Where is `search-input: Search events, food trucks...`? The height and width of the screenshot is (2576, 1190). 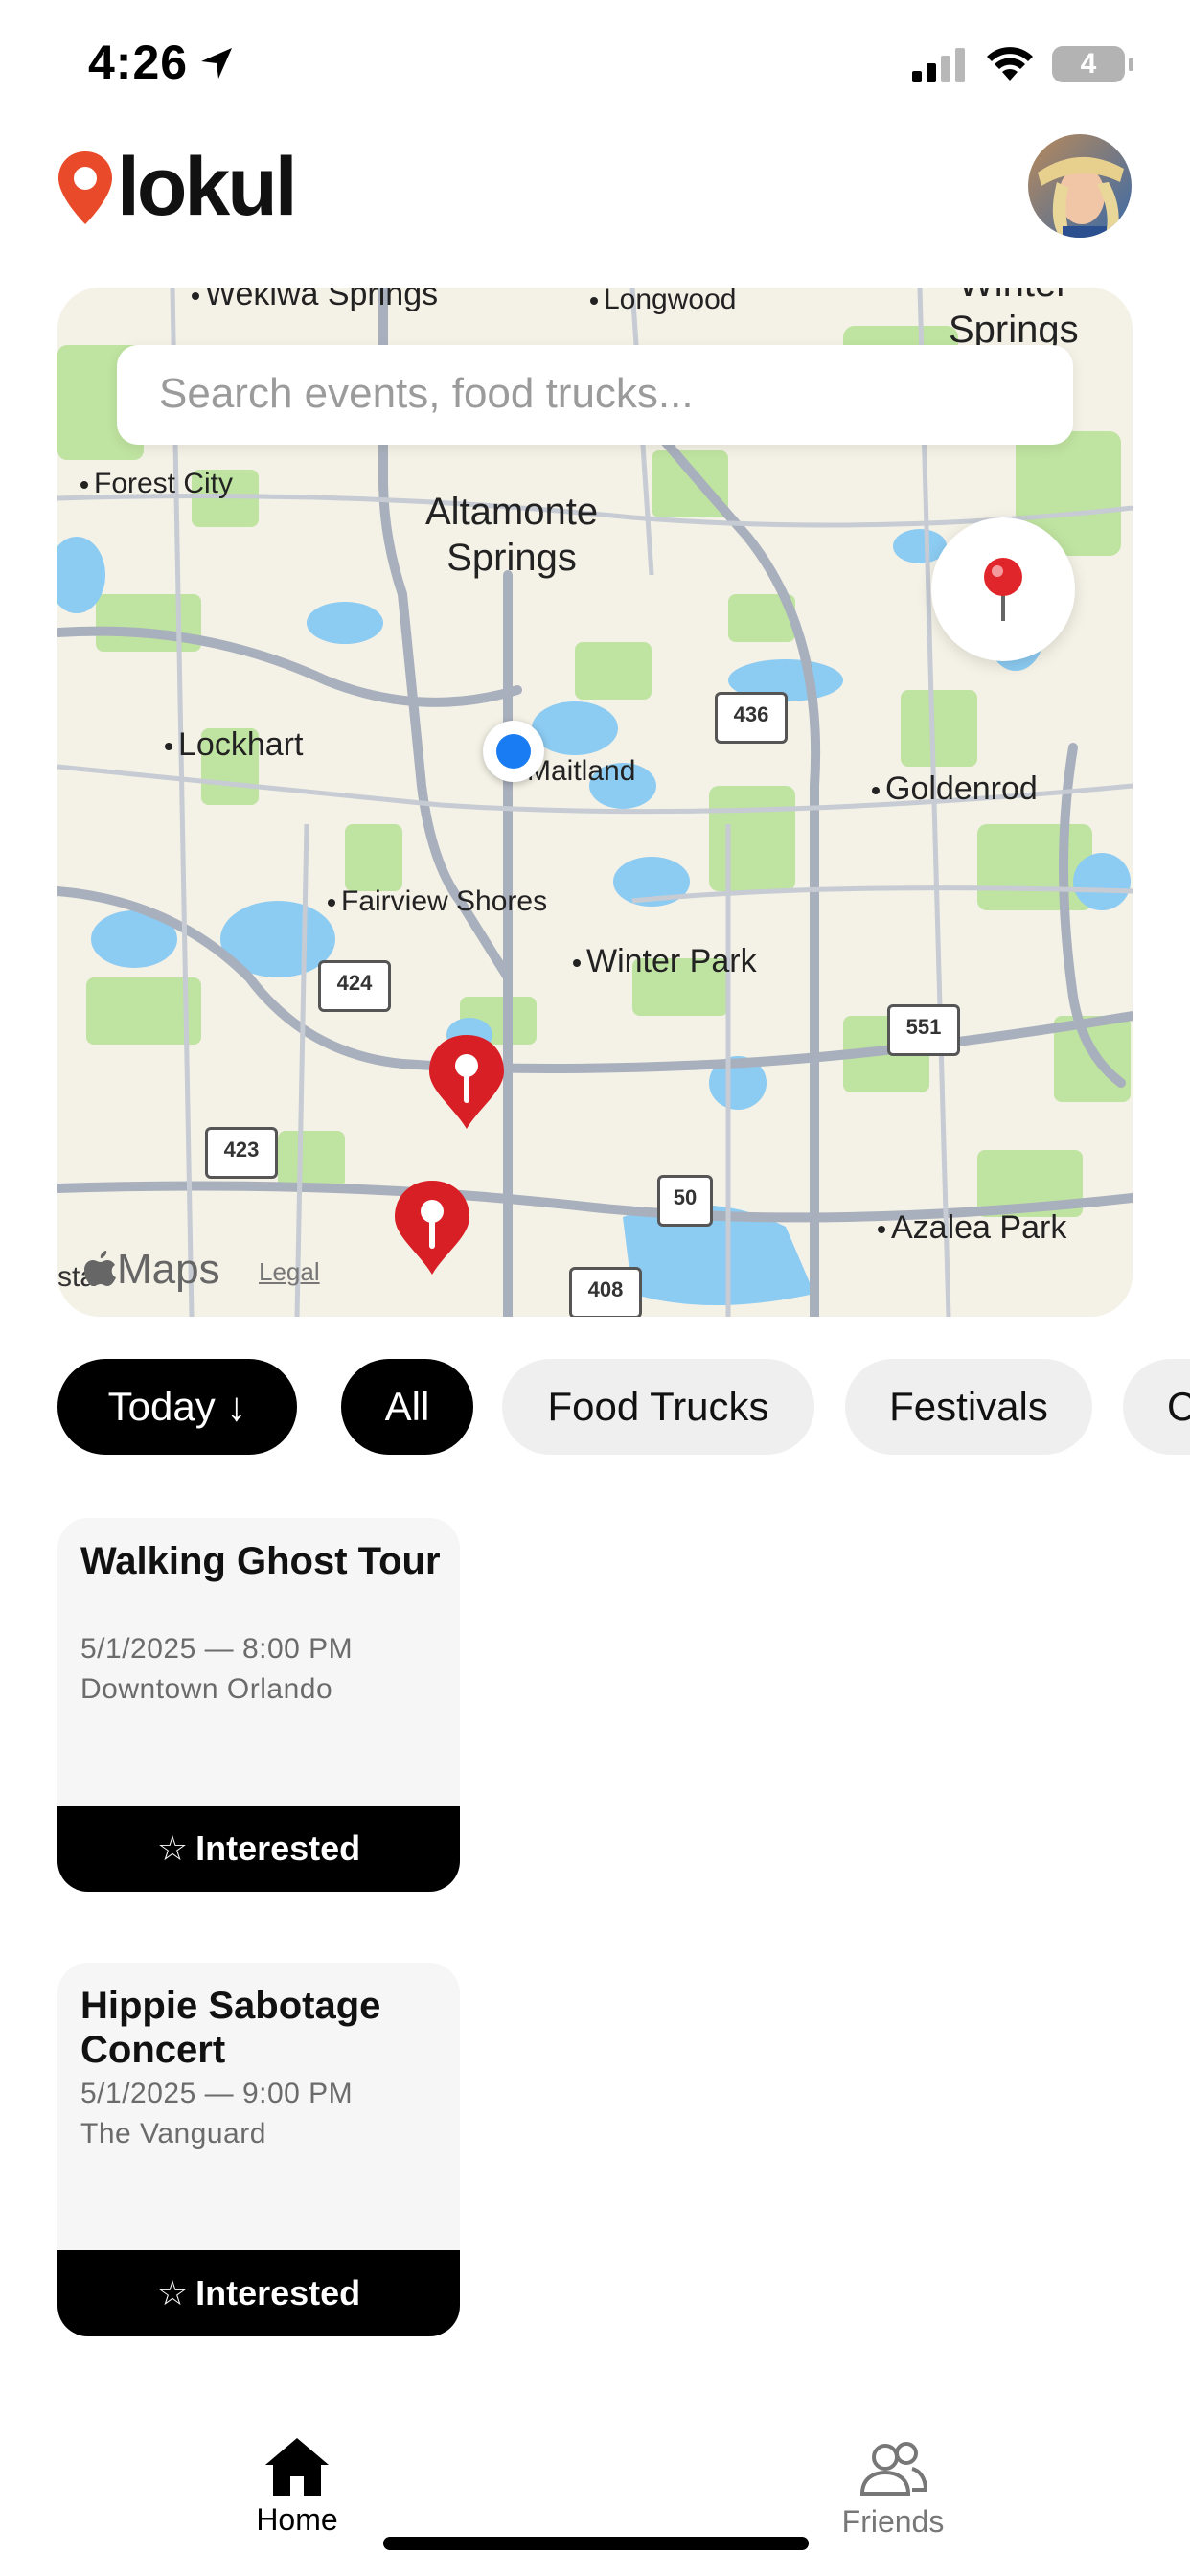
search-input: Search events, food trucks... is located at coordinates (595, 395).